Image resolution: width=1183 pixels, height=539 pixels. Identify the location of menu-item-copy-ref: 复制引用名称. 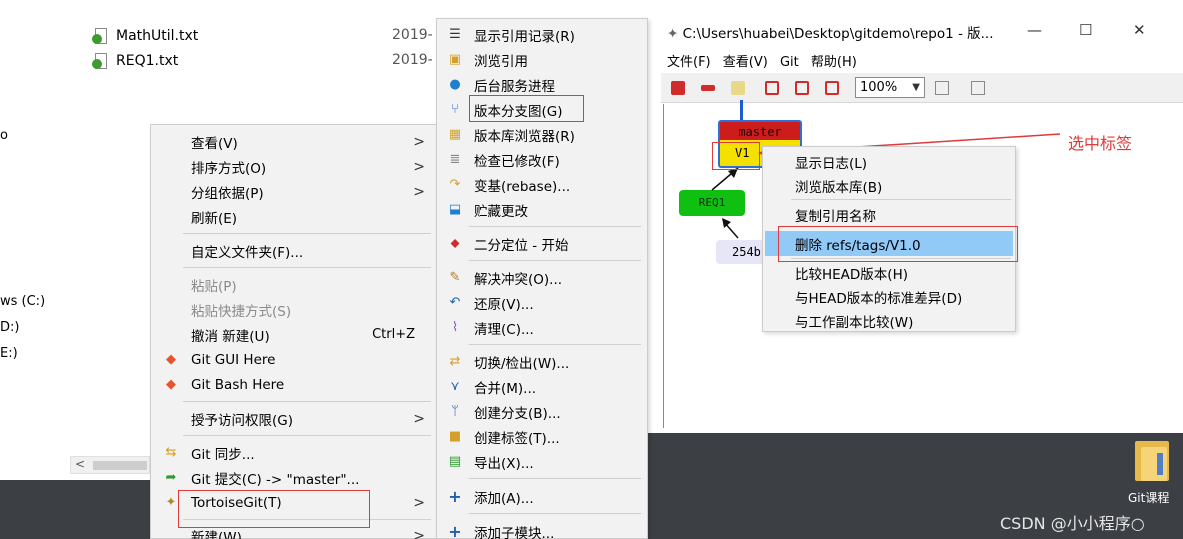
(889, 214).